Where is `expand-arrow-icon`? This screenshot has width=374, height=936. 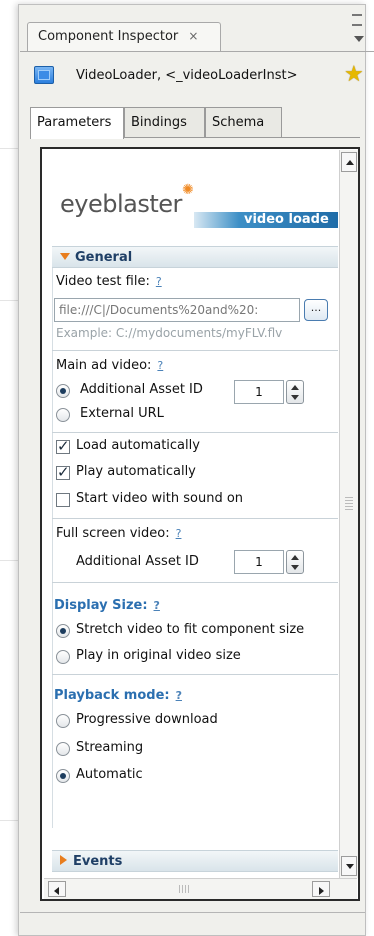
expand-arrow-icon is located at coordinates (65, 256).